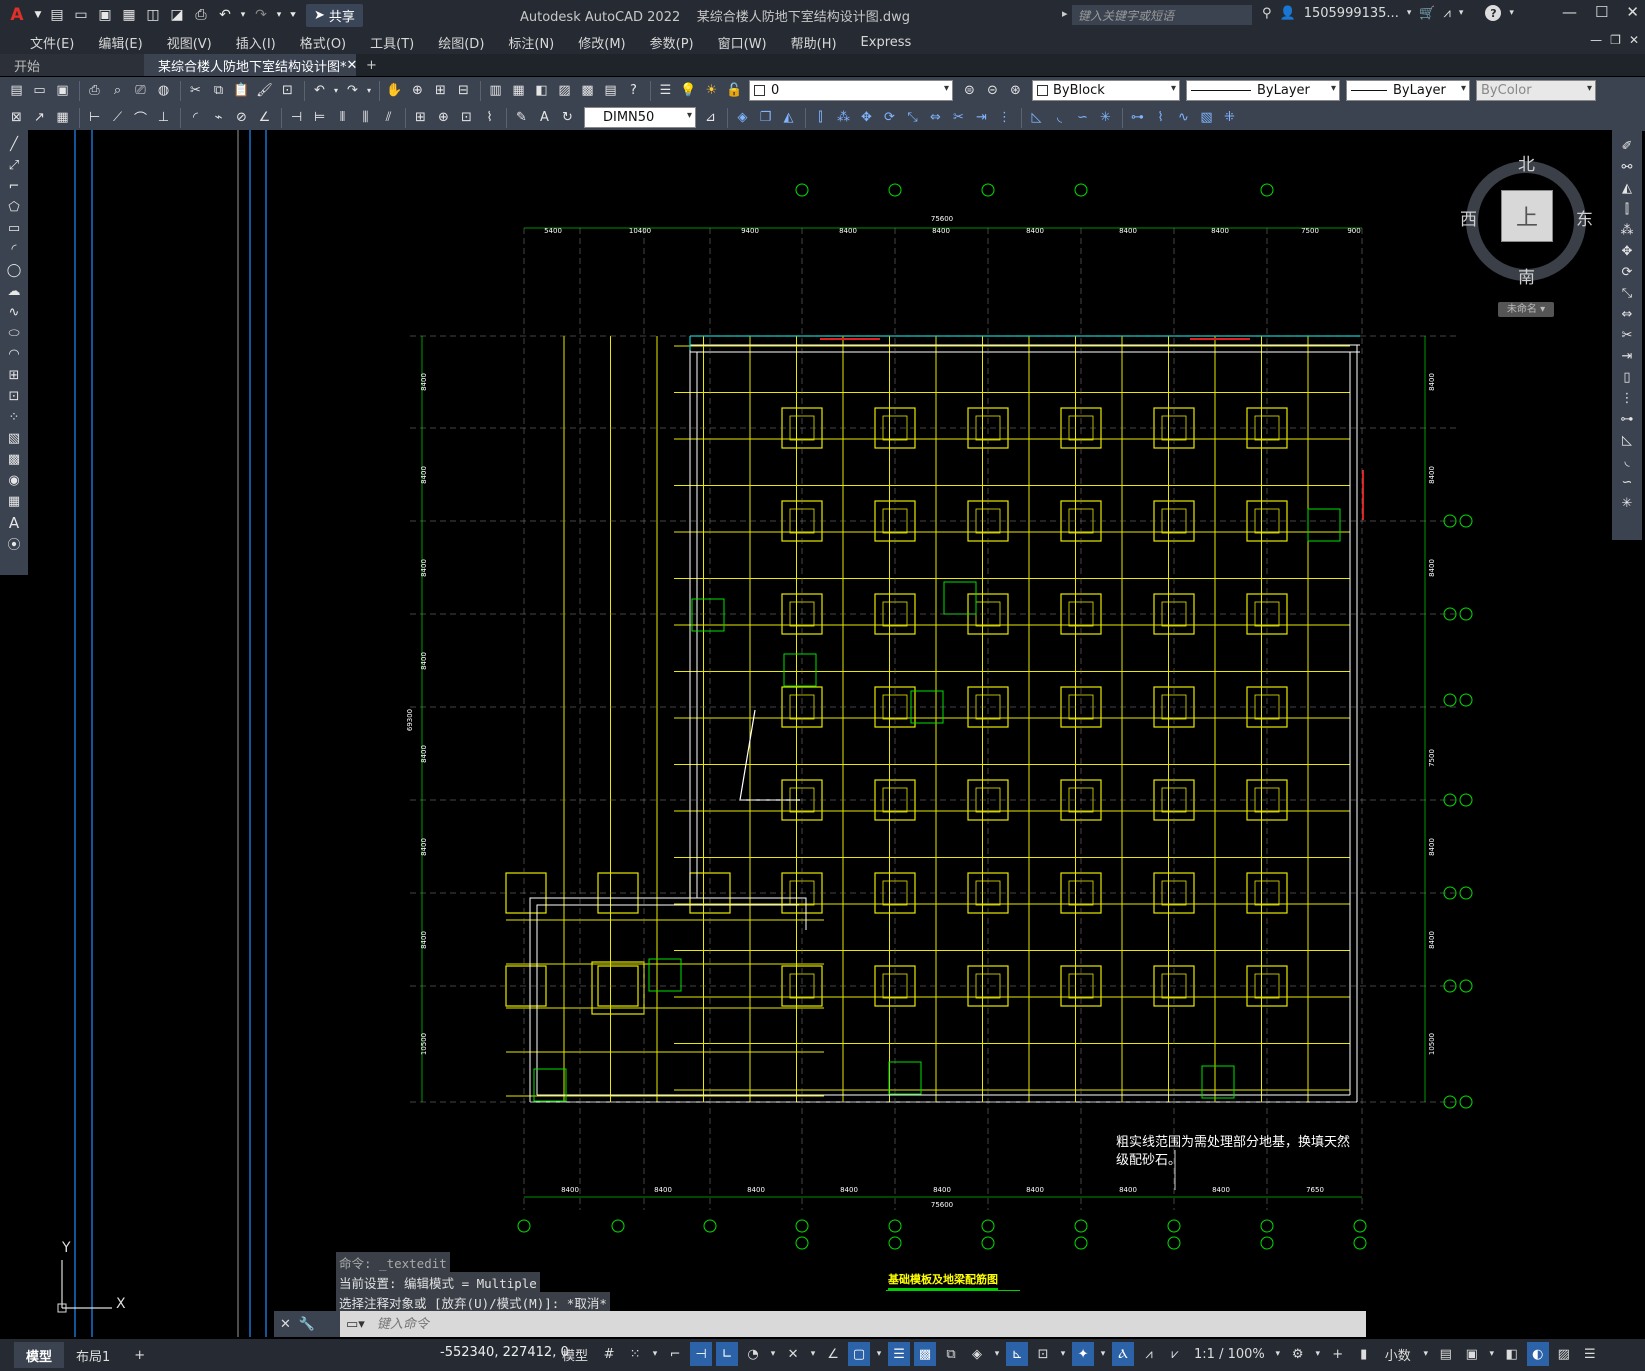 The height and width of the screenshot is (1371, 1645). Describe the element at coordinates (62, 117) in the screenshot. I see `table-style-icon: ▦` at that location.